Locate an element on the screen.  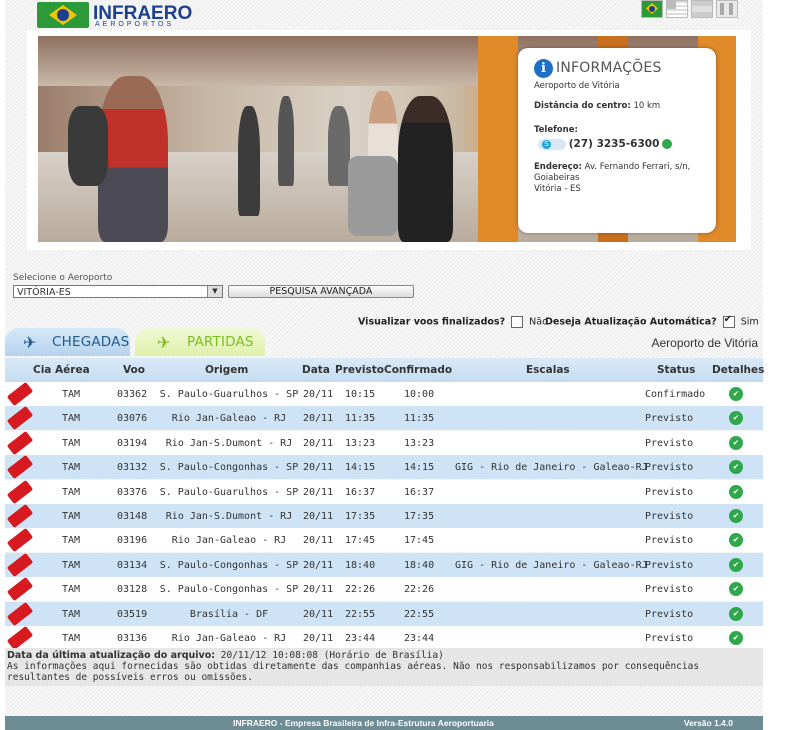
airport-select: VITÓRIA-ES ▼ is located at coordinates (118, 291).